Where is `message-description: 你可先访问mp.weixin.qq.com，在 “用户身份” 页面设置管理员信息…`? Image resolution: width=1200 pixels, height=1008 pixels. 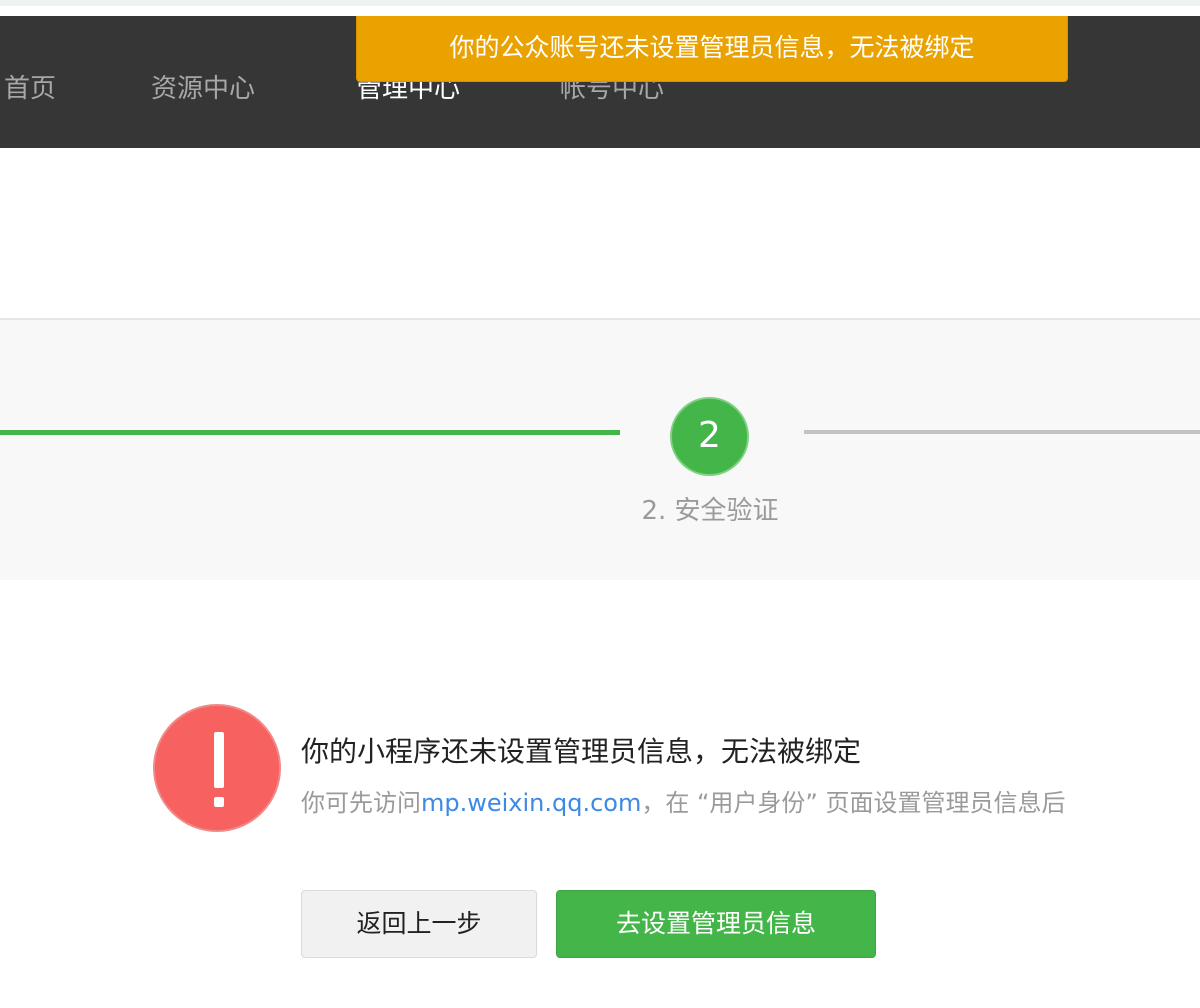 message-description: 你可先访问mp.weixin.qq.com，在 “用户身份” 页面设置管理员信息… is located at coordinates (750, 800).